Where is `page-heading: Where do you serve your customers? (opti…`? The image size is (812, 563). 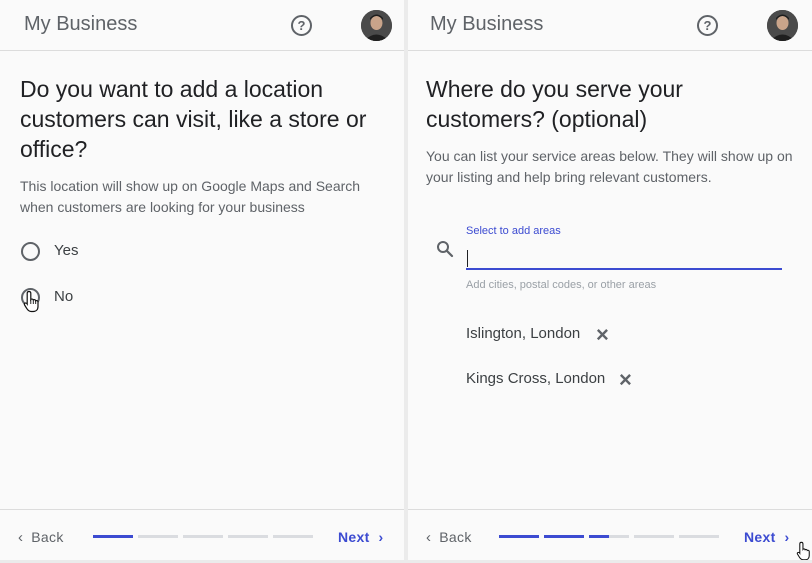 page-heading: Where do you serve your customers? (opti… is located at coordinates (554, 104).